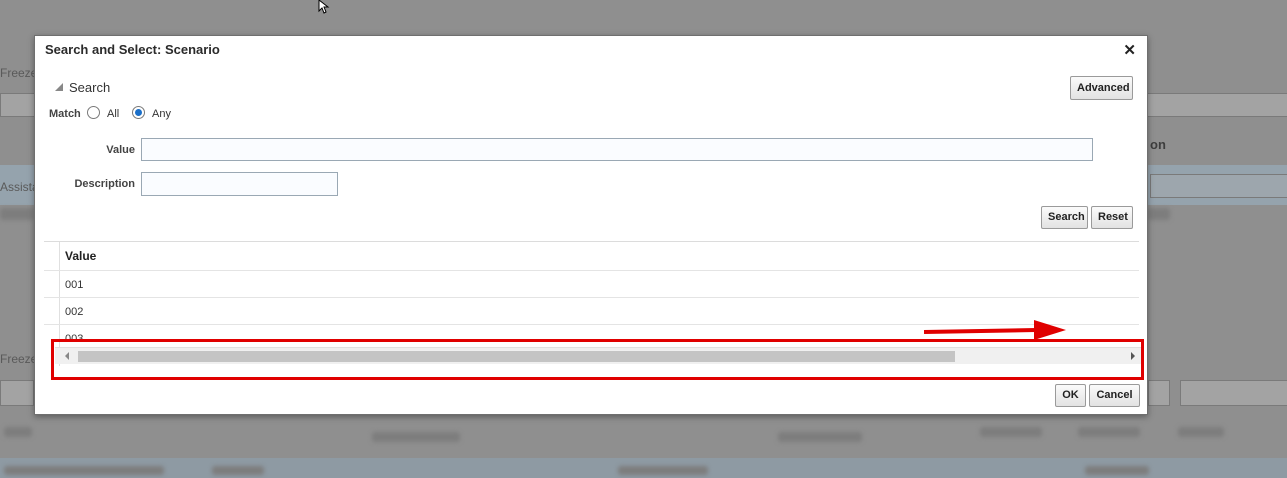 This screenshot has width=1287, height=478. What do you see at coordinates (90, 87) in the screenshot?
I see `search-section-label: Search` at bounding box center [90, 87].